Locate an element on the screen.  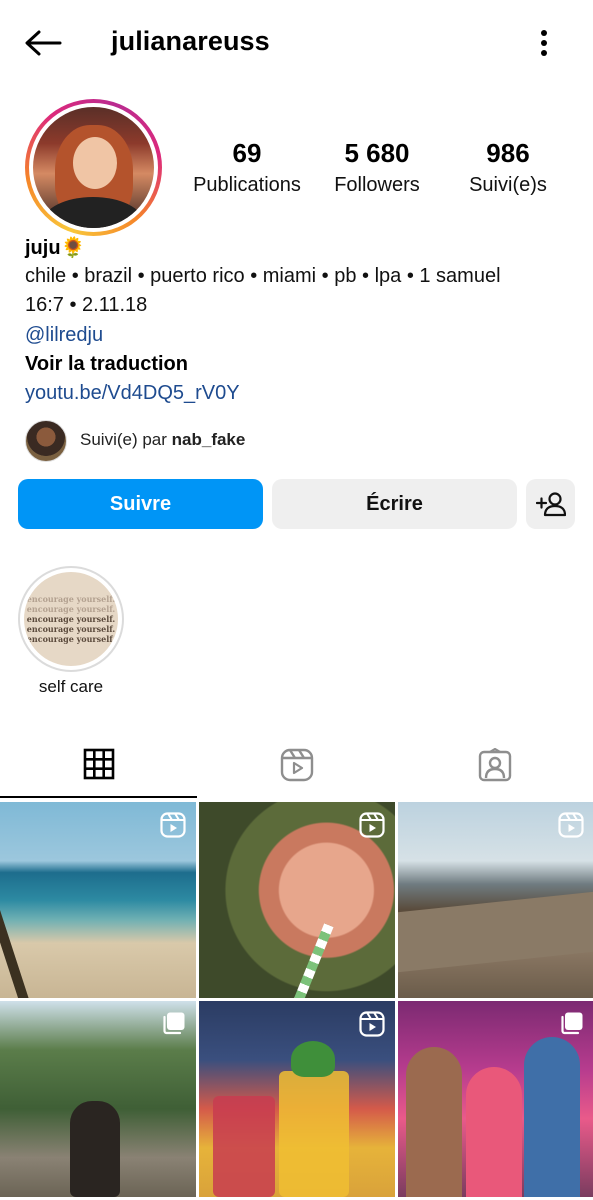
back-button is located at coordinates (43, 43).